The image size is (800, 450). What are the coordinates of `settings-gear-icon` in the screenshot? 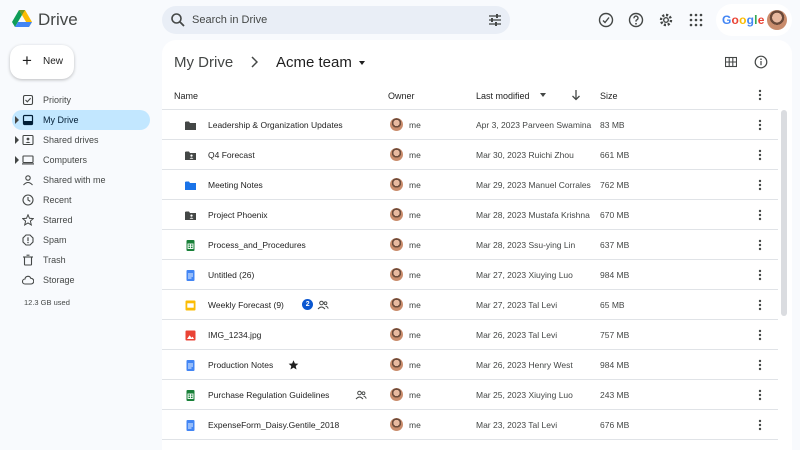 It's located at (666, 20).